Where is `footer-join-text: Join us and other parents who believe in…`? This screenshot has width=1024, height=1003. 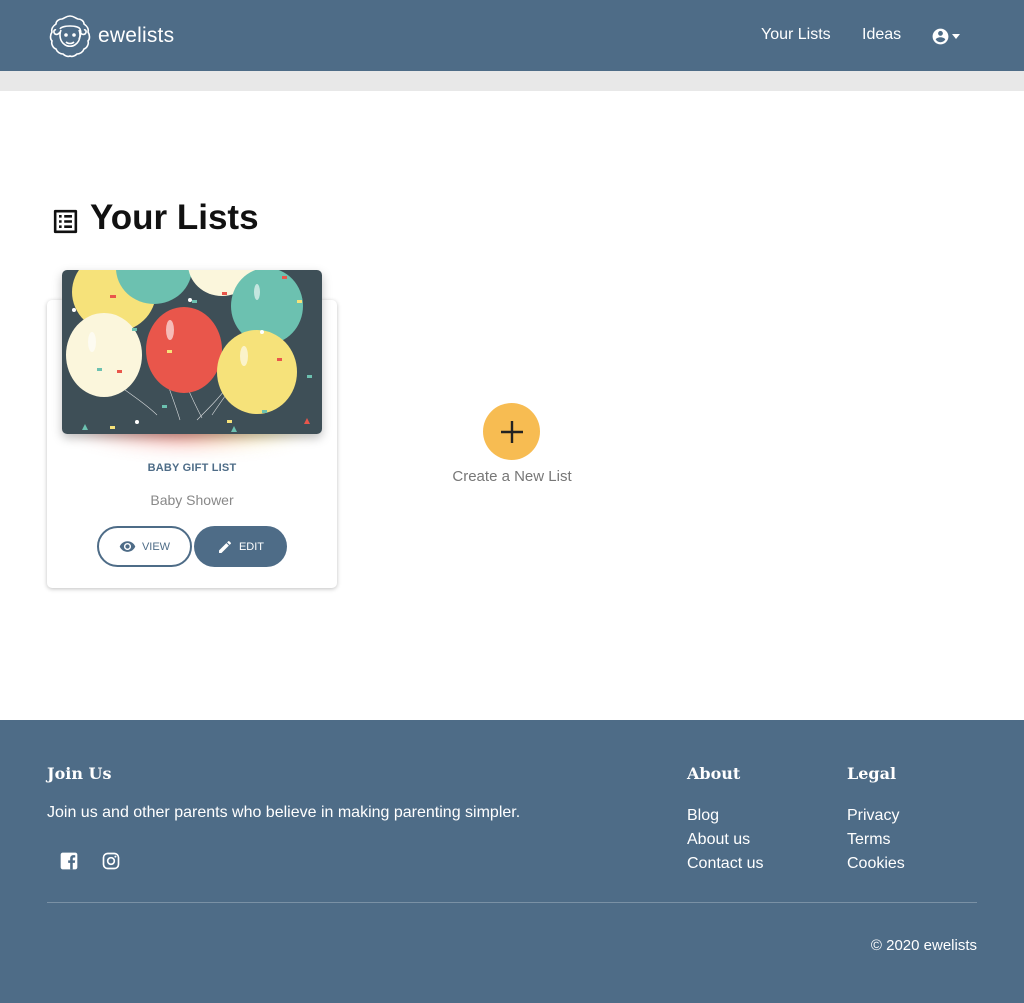
footer-join-text: Join us and other parents who believe in… is located at coordinates (284, 812).